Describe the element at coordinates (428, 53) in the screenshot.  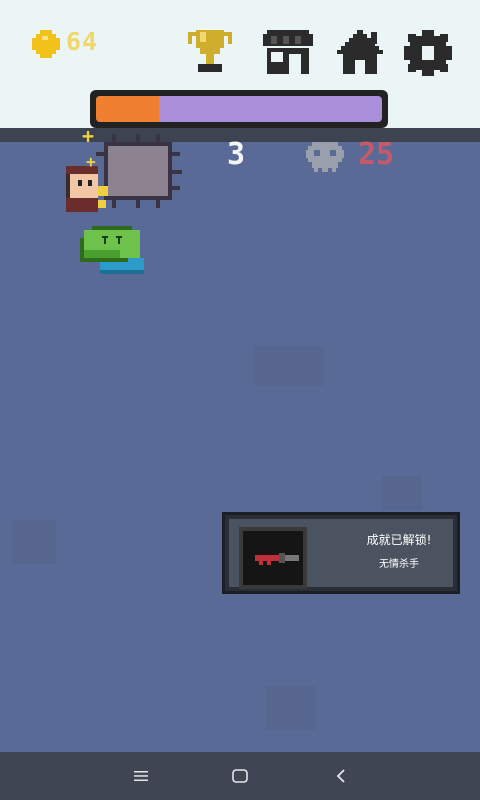
I see `gear-icon` at that location.